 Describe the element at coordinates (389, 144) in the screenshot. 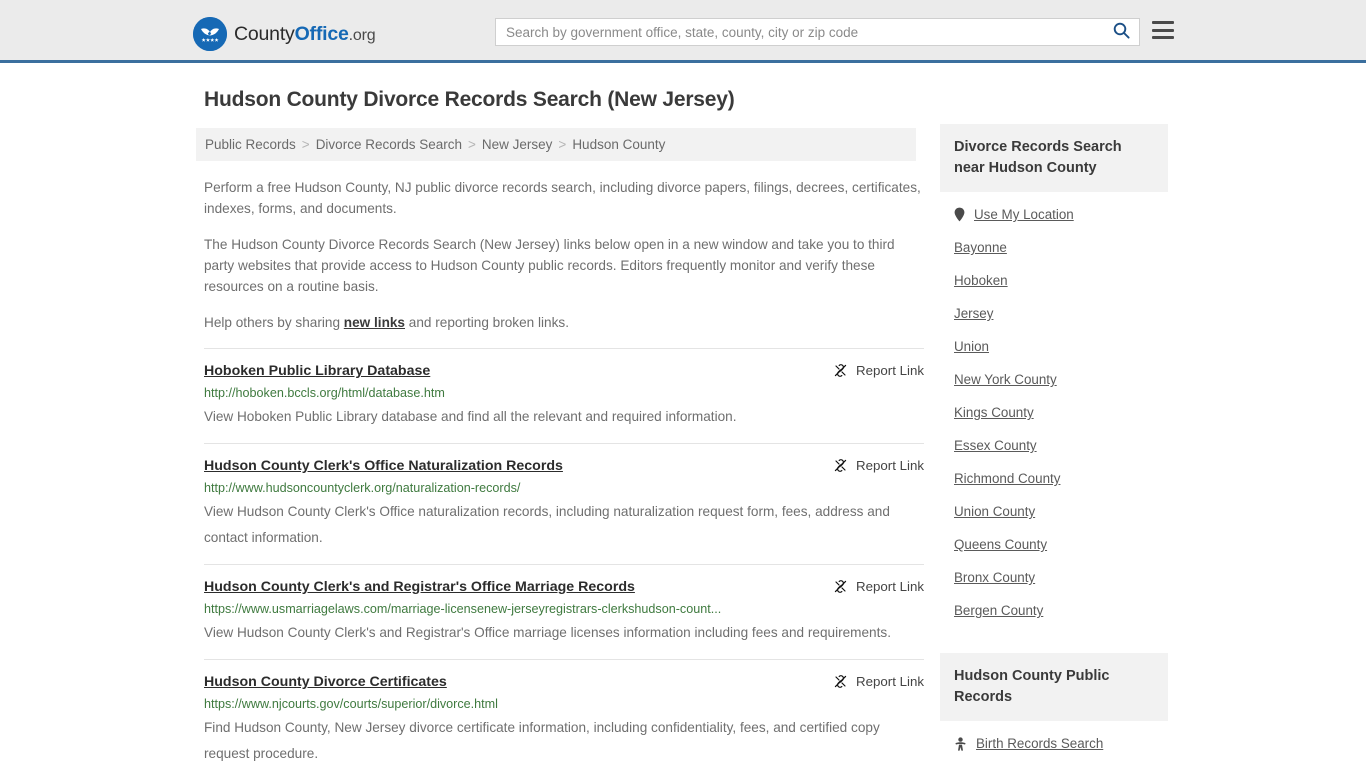

I see `breadcrumb-item-divorce-records-search: Divorce Records Search` at that location.